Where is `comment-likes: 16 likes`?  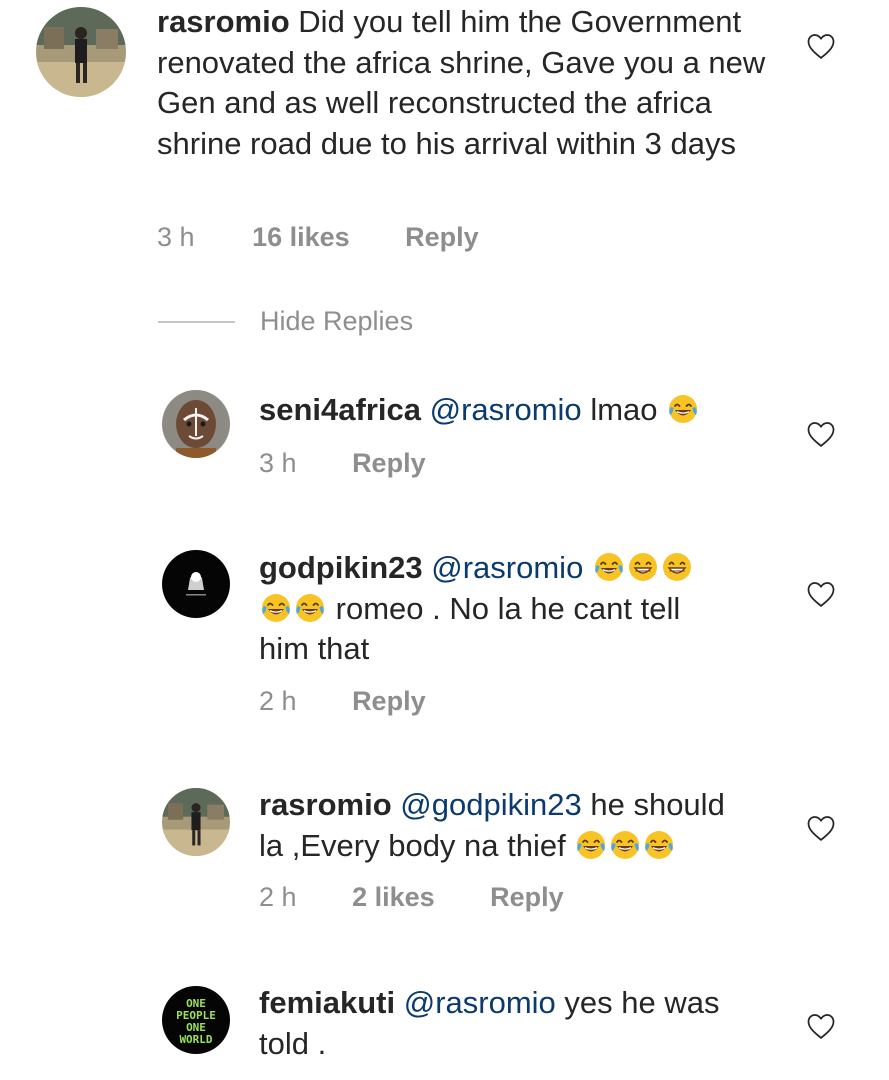
comment-likes: 16 likes is located at coordinates (301, 237).